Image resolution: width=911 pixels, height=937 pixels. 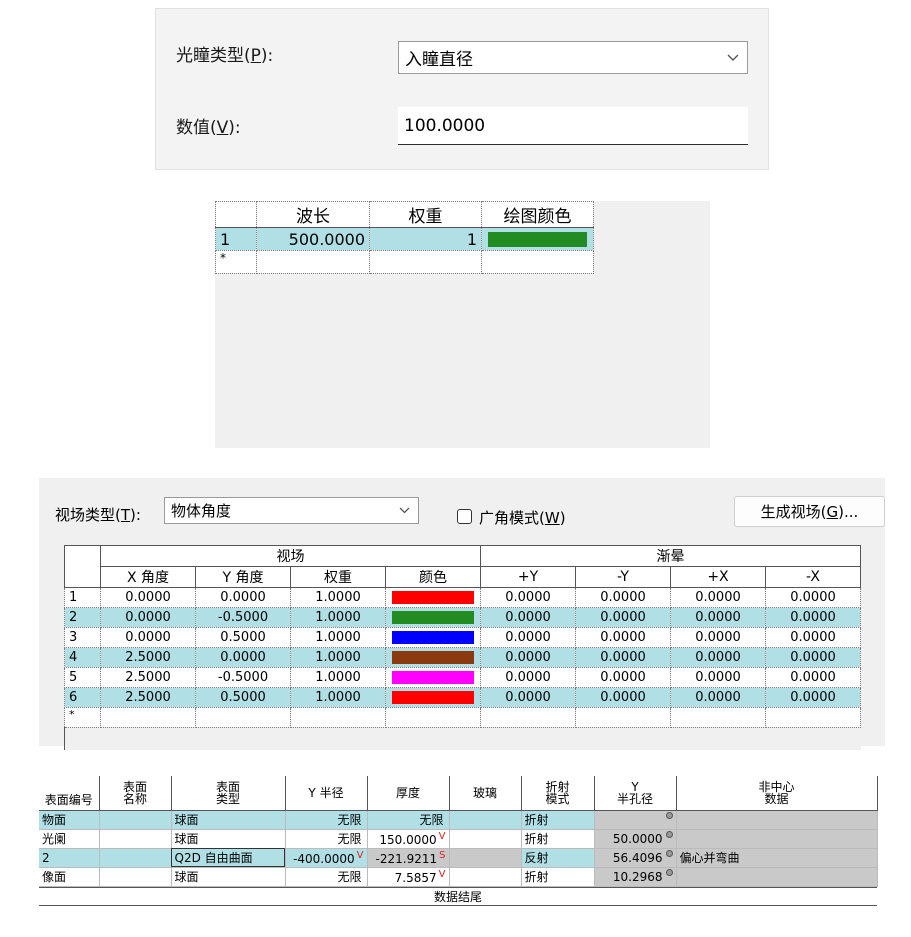 What do you see at coordinates (623, 577) in the screenshot?
I see `vignetting-minus-y-header: -Y` at bounding box center [623, 577].